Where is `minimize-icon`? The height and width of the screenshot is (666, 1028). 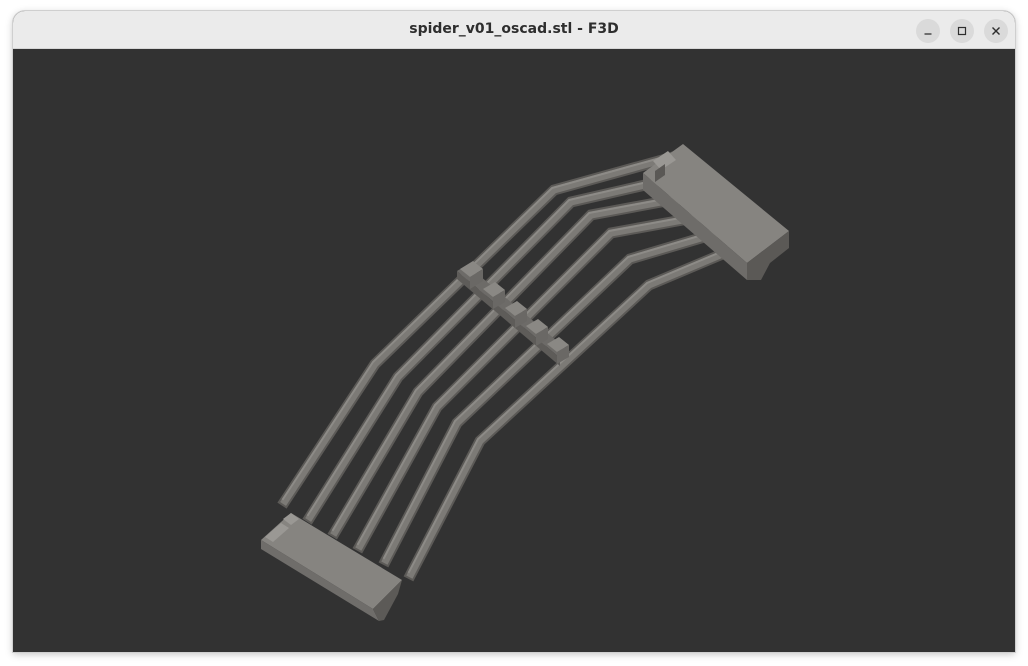 minimize-icon is located at coordinates (928, 34).